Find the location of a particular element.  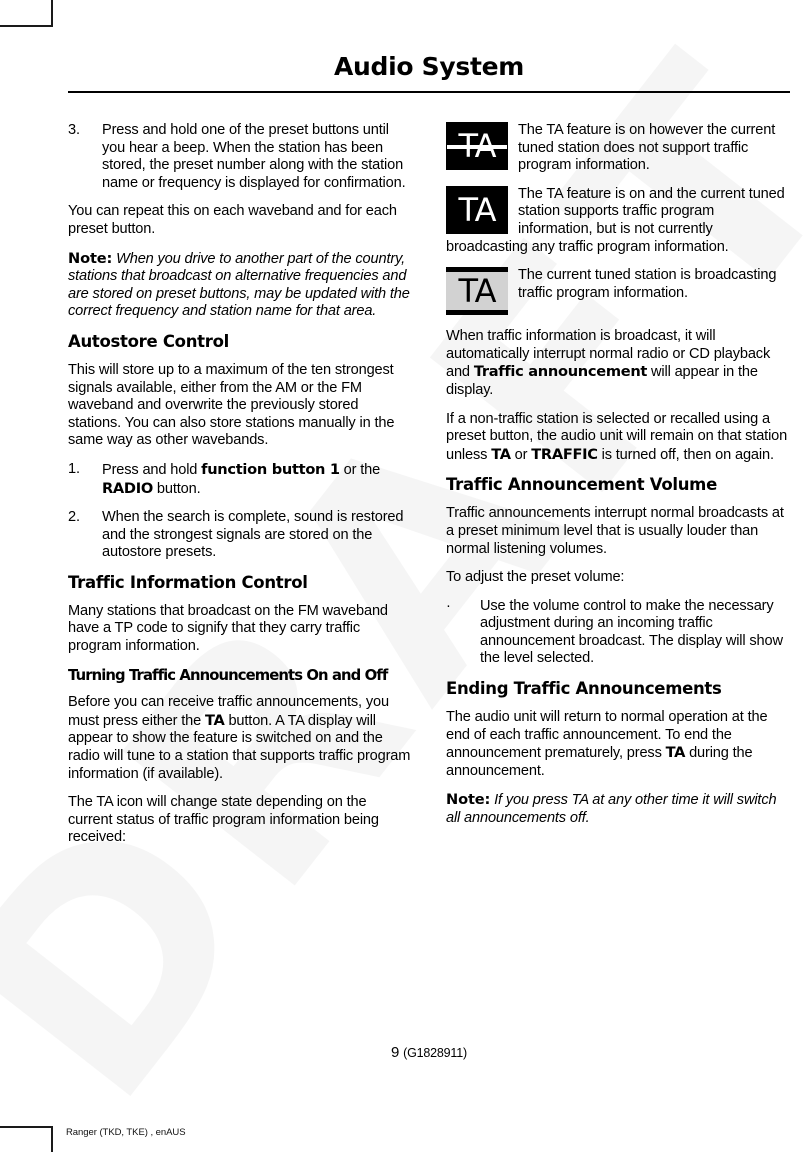

document-footer: Ranger (TKD, TKE) , enAUS is located at coordinates (126, 1132).